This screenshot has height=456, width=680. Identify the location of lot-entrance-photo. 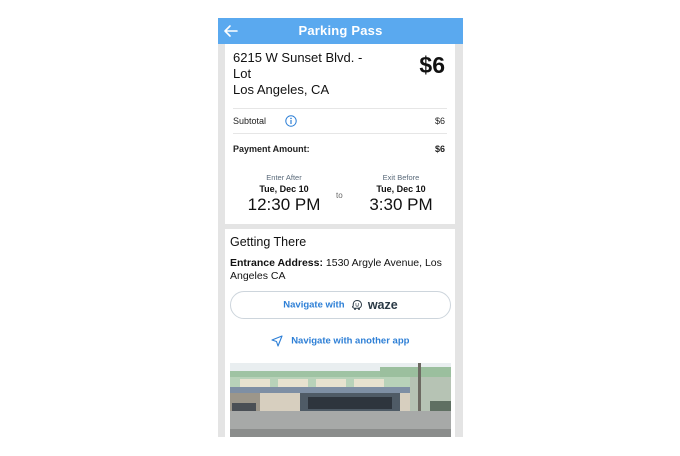
(340, 400).